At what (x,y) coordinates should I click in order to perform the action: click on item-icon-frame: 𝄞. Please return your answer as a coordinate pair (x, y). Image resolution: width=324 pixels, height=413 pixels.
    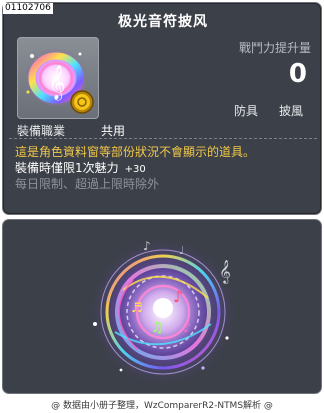
    Looking at the image, I should click on (58, 78).